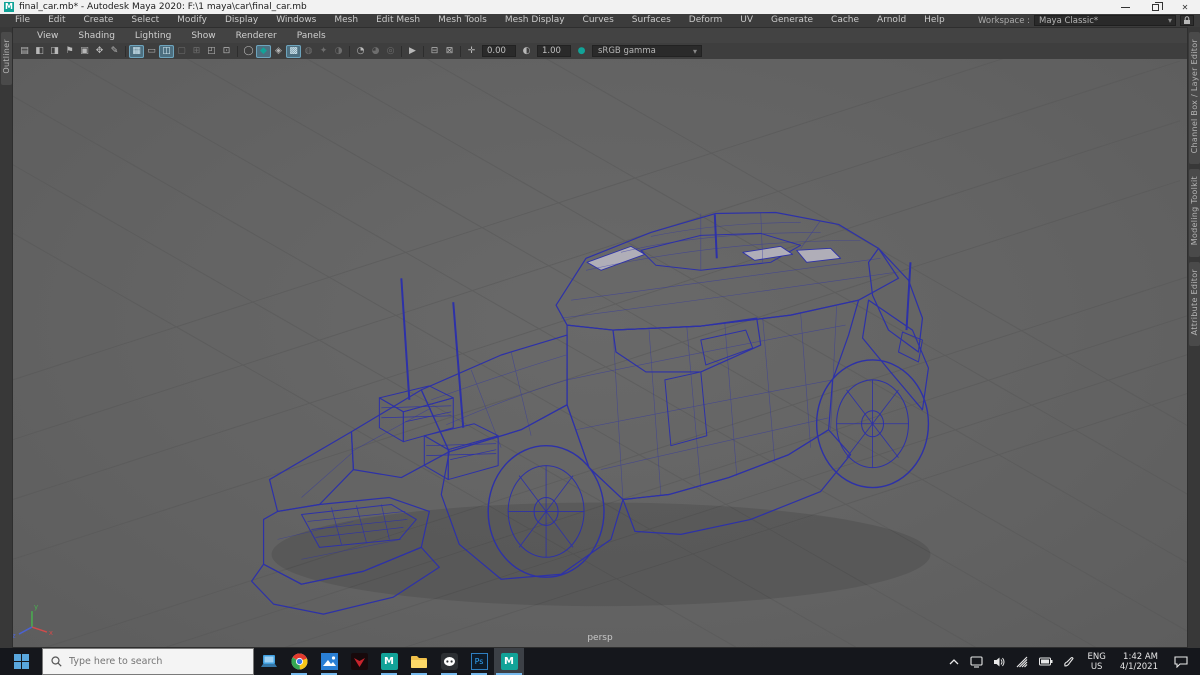  What do you see at coordinates (1187, 20) in the screenshot?
I see `workspace-lock-button` at bounding box center [1187, 20].